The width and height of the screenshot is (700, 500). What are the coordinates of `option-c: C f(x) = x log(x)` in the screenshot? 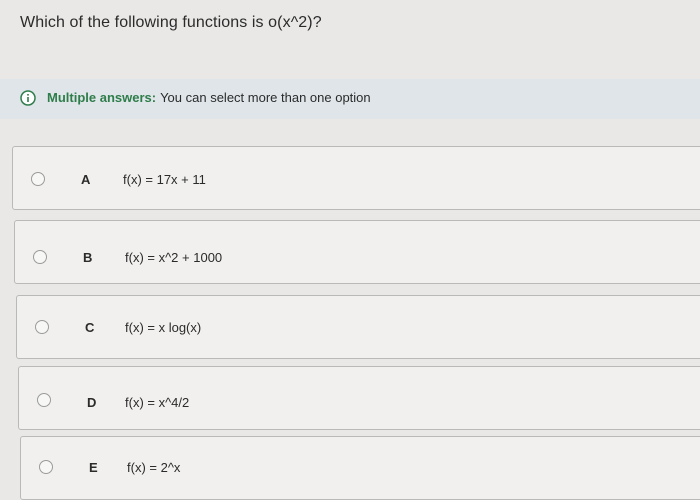 It's located at (358, 327).